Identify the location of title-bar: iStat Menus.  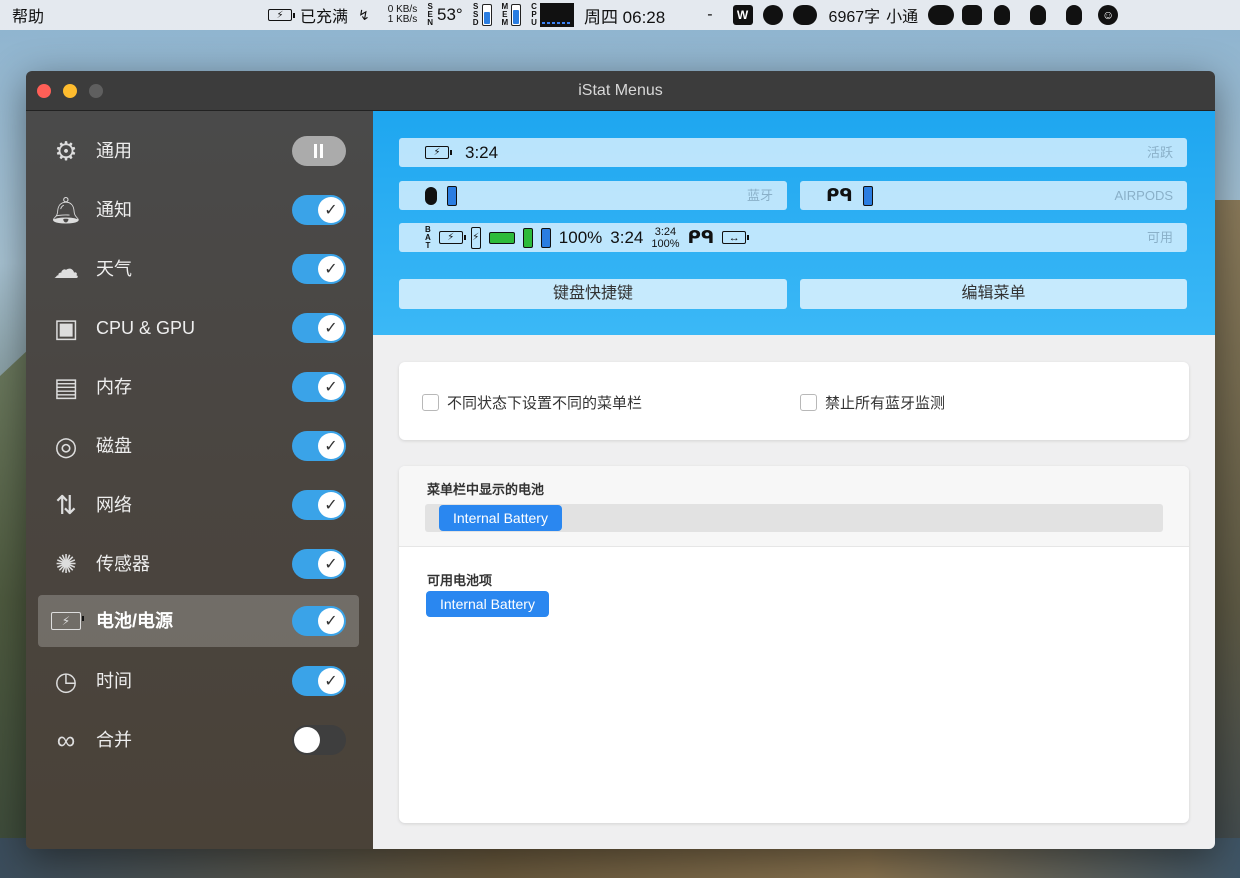
(620, 91).